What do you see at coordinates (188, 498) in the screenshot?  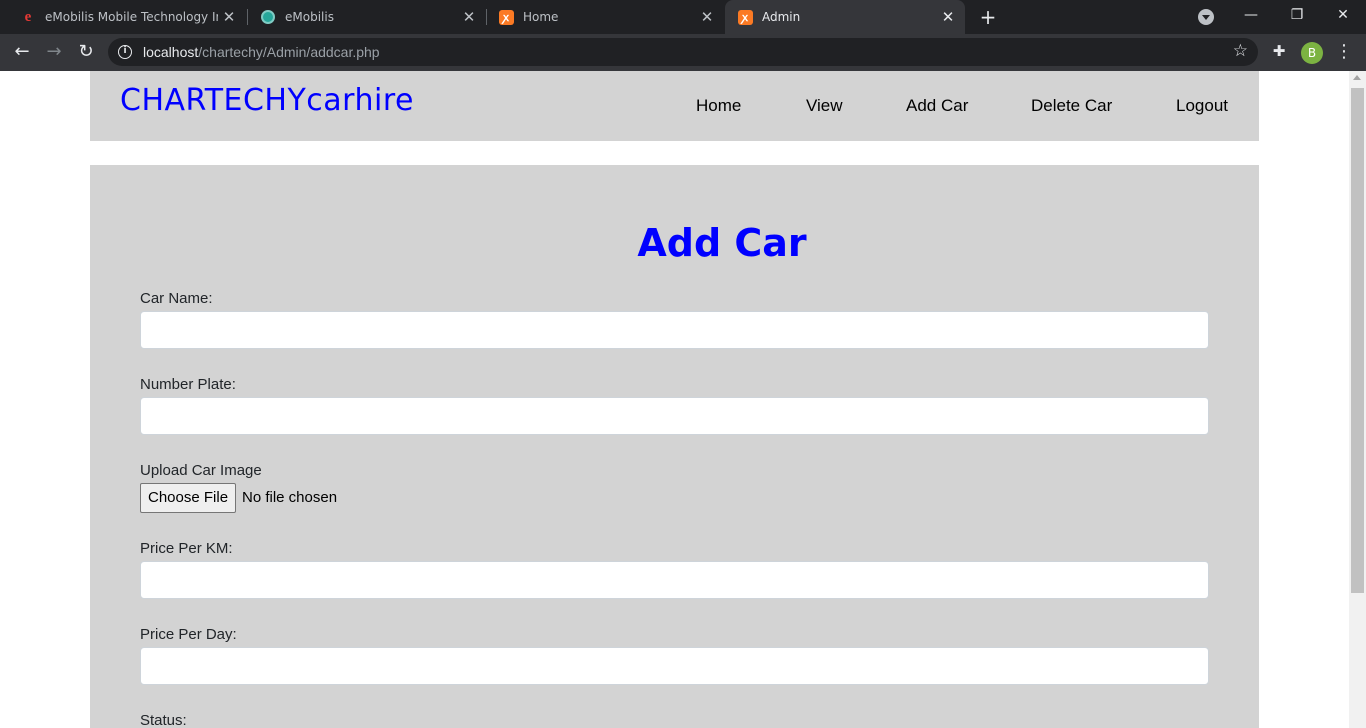 I see `choose-file-button: Choose File` at bounding box center [188, 498].